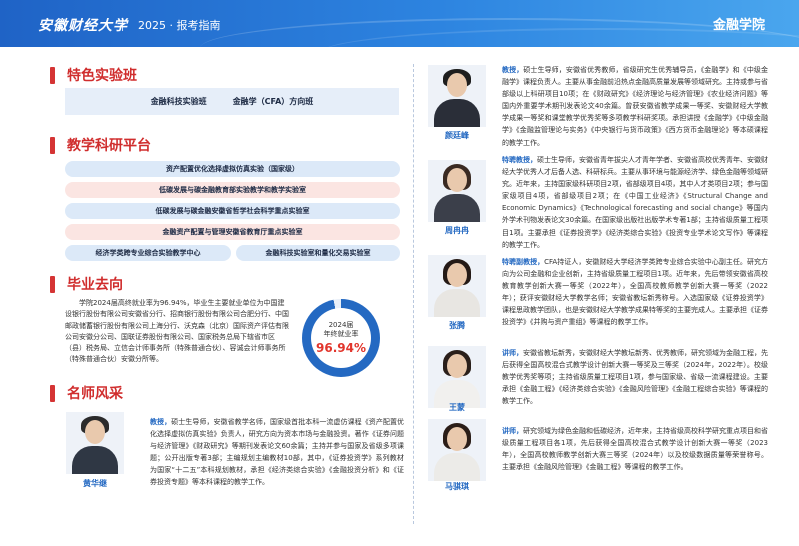 Image resolution: width=799 pixels, height=546 pixels. I want to click on section-title-platforms: 教学科研平台, so click(100, 145).